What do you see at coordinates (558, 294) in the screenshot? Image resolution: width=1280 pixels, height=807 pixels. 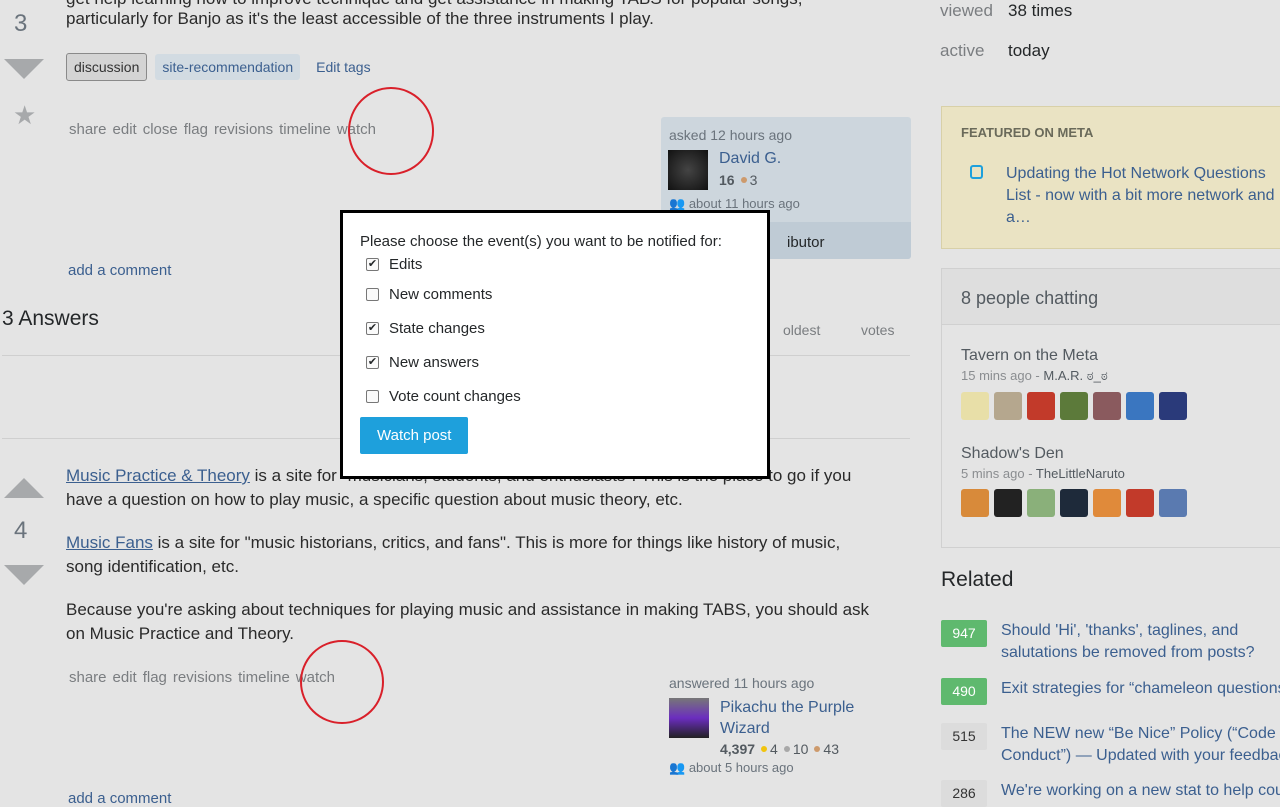 I see `option-new-comments: New comments` at bounding box center [558, 294].